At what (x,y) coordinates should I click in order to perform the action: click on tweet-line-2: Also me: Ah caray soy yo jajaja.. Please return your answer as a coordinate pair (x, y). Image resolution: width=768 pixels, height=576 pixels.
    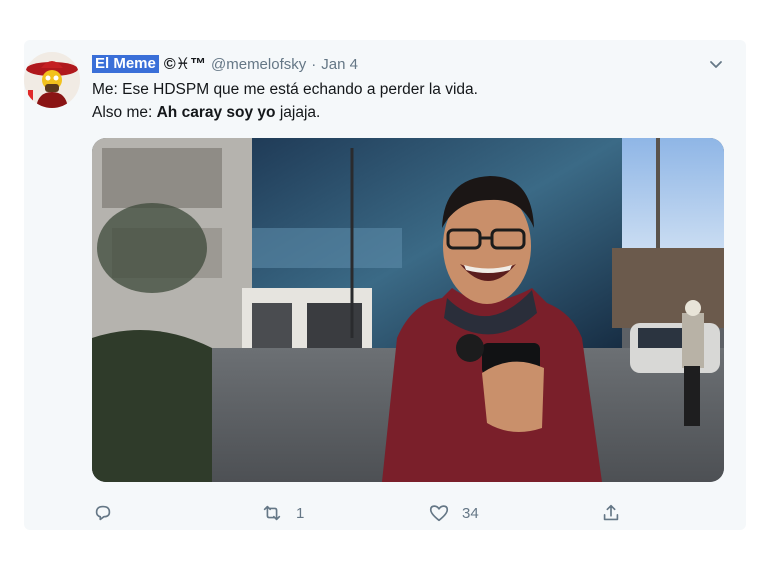
    Looking at the image, I should click on (402, 112).